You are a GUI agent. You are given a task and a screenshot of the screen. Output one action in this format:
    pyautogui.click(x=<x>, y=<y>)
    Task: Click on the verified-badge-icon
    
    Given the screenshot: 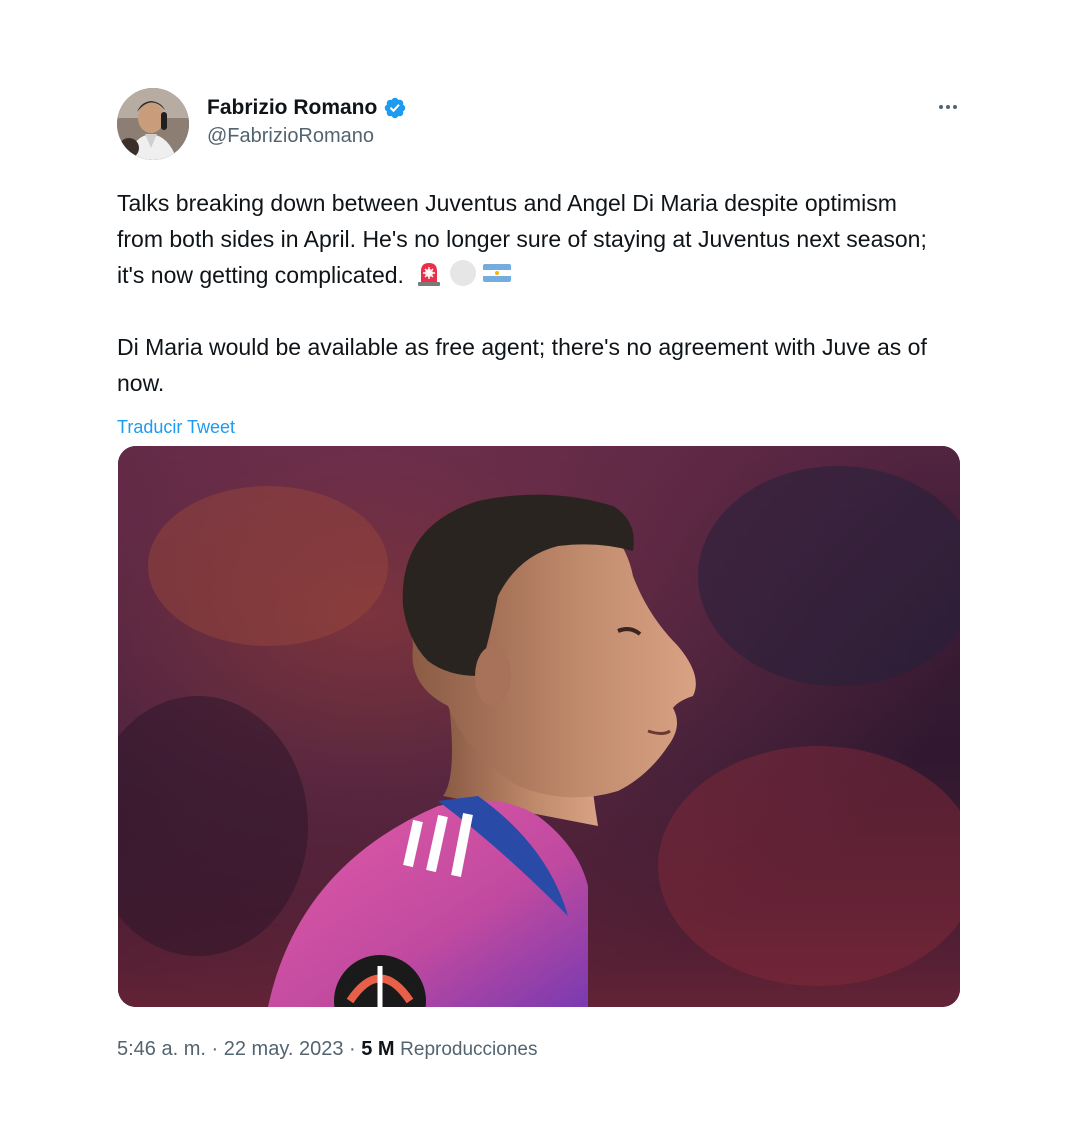 What is the action you would take?
    pyautogui.click(x=395, y=108)
    